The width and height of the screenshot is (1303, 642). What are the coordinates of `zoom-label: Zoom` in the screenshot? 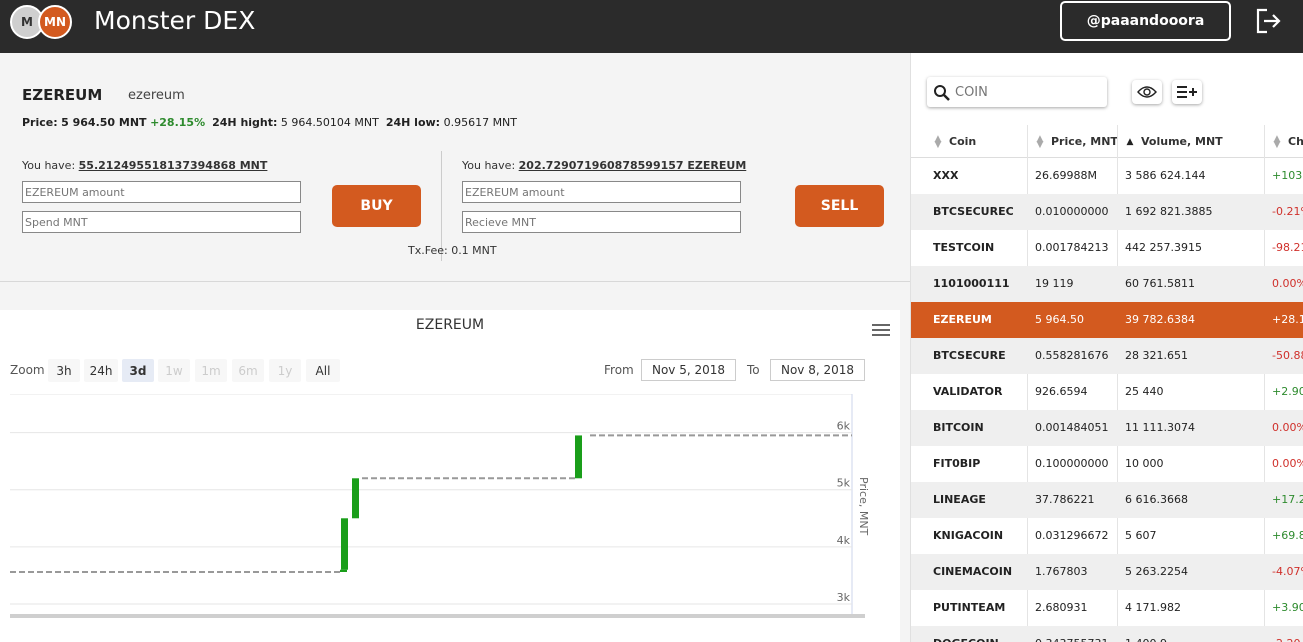 It's located at (27, 370).